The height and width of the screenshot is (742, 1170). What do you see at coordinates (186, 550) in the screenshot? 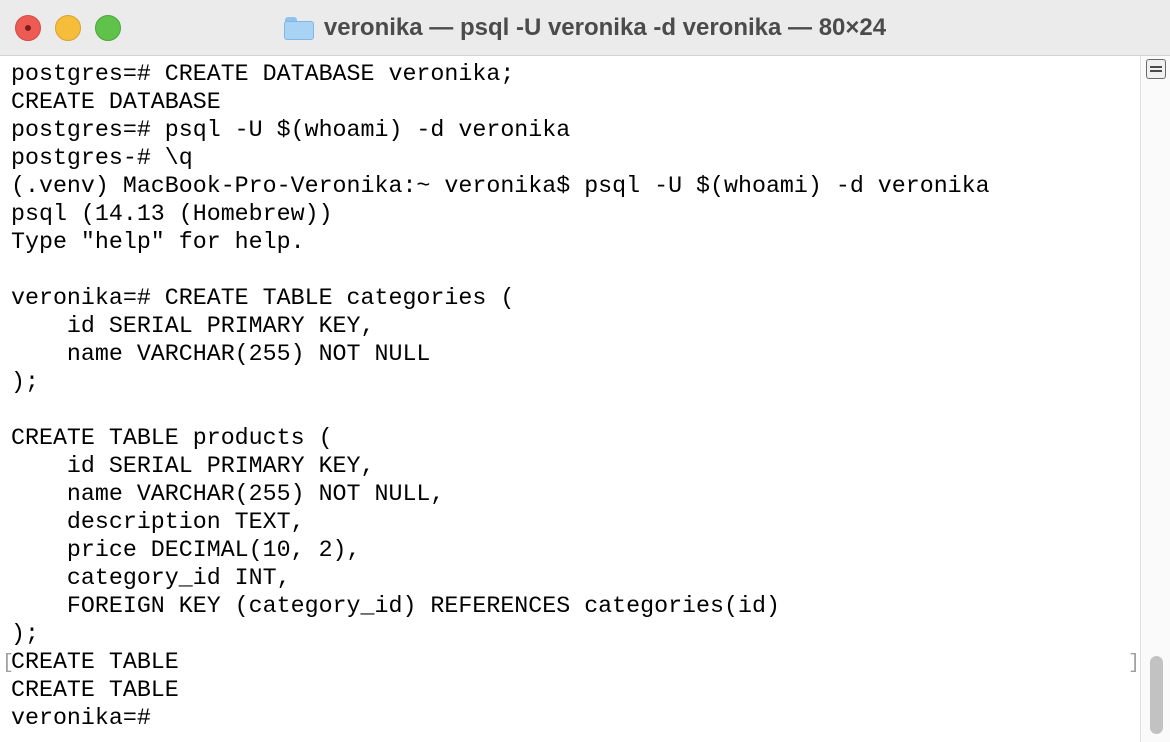
I see `terminal-line: price DECIMAL(10, 2),` at bounding box center [186, 550].